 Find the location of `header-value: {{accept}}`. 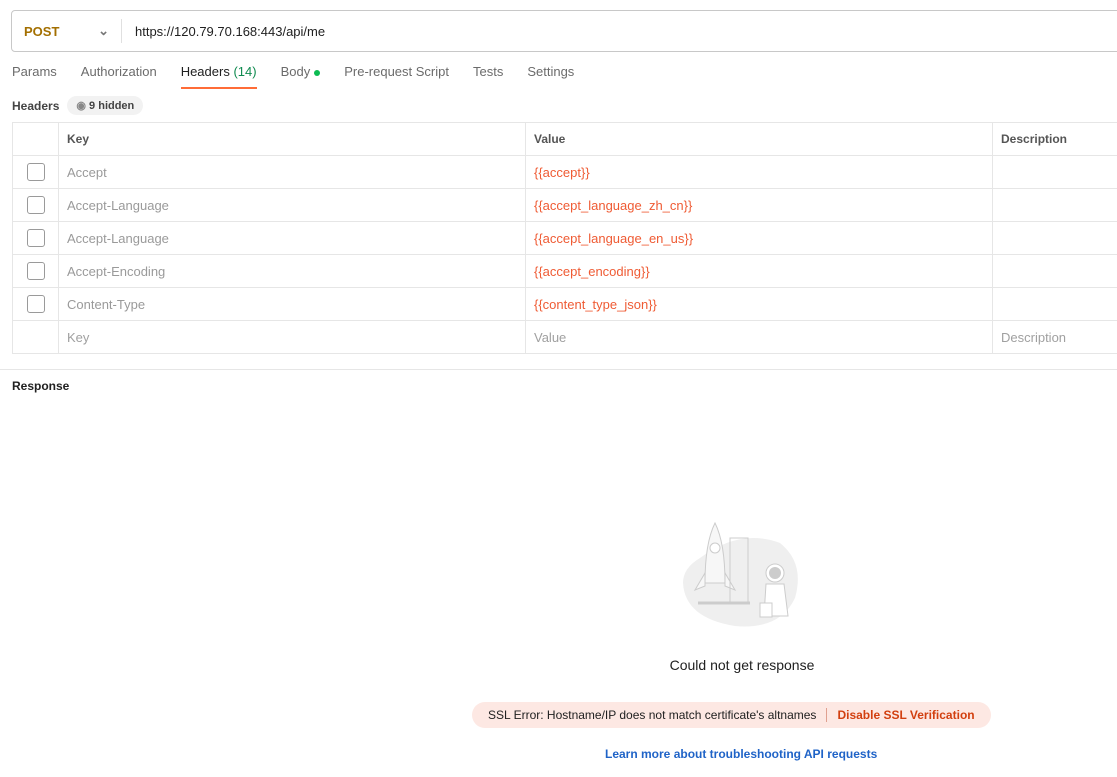

header-value: {{accept}} is located at coordinates (759, 172).